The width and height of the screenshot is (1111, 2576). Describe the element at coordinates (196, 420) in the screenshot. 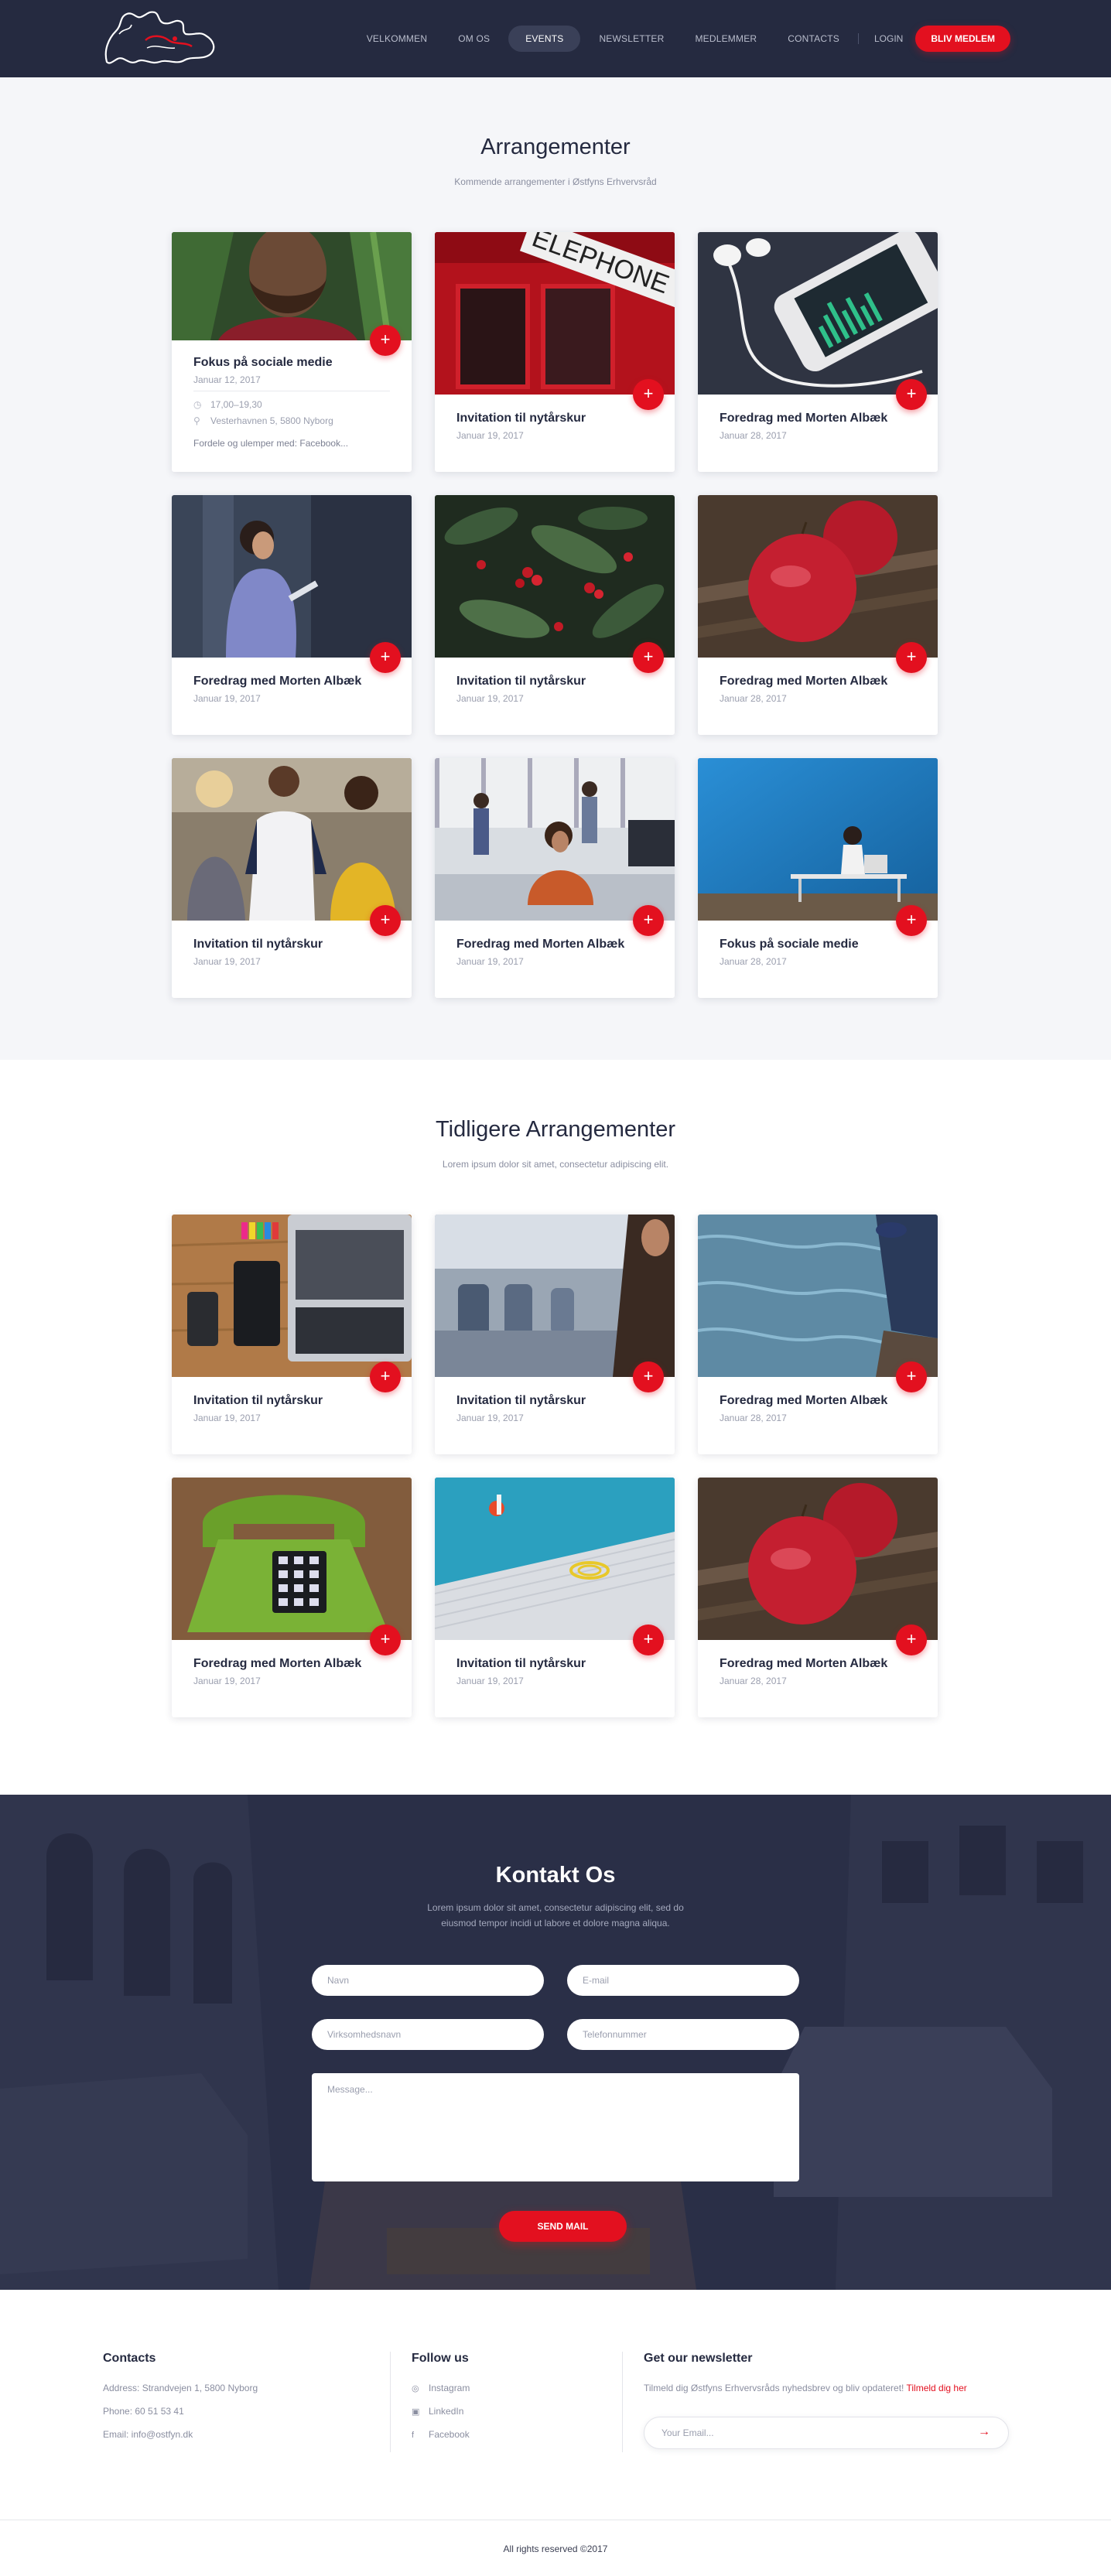

I see `location-pin-icon: ⚲` at that location.